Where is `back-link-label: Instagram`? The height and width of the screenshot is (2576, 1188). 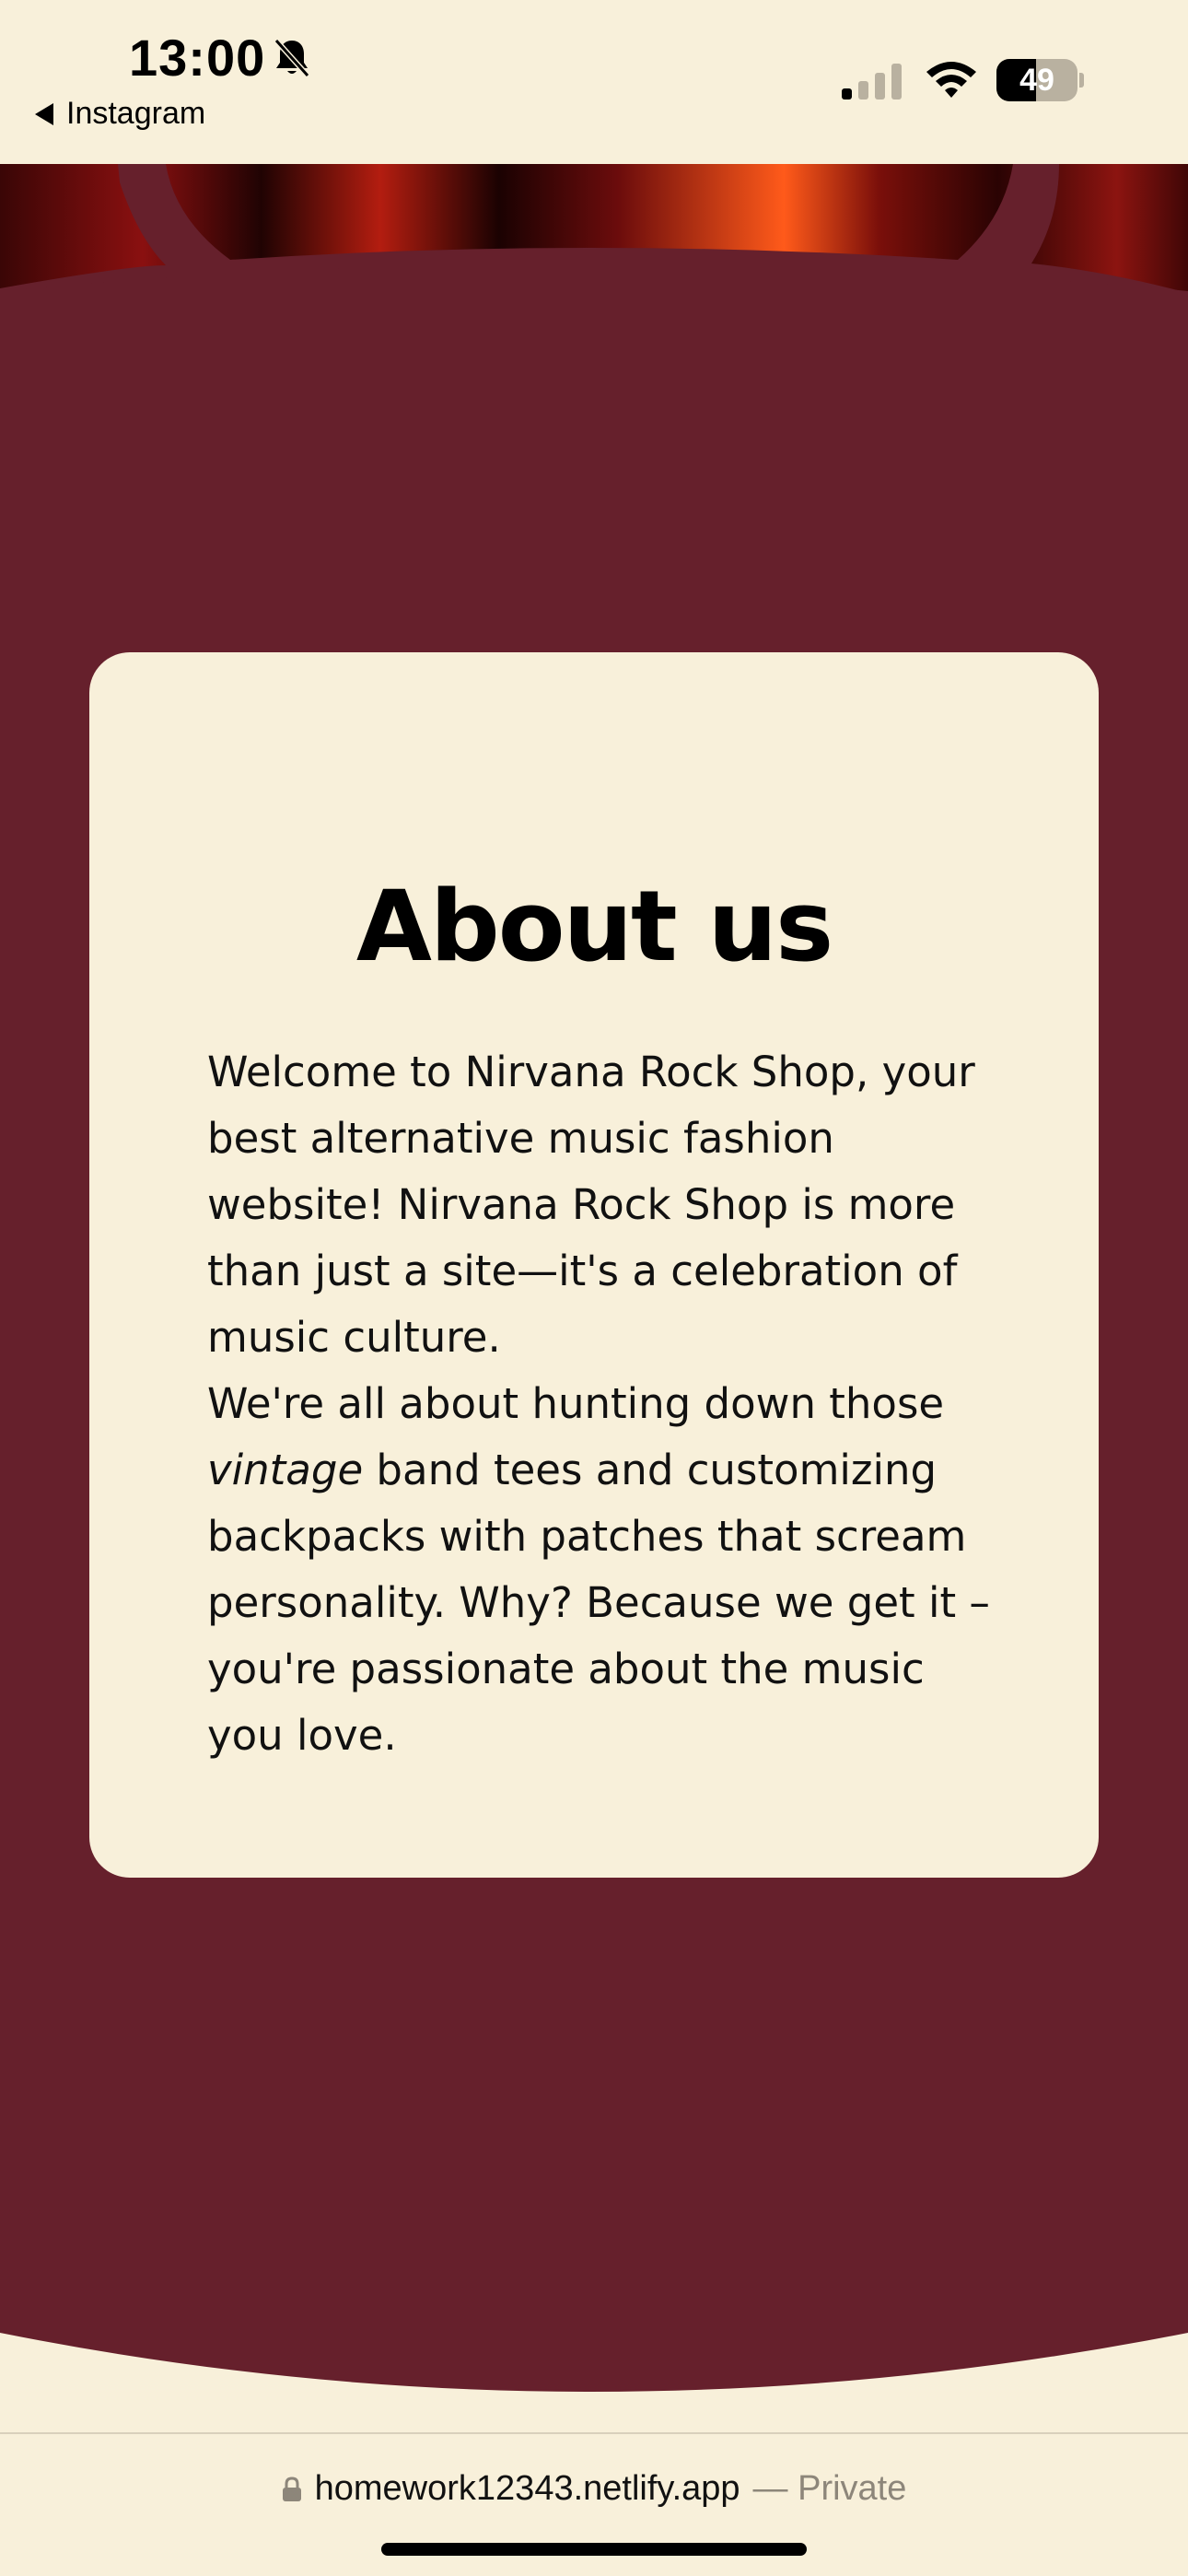 back-link-label: Instagram is located at coordinates (136, 113).